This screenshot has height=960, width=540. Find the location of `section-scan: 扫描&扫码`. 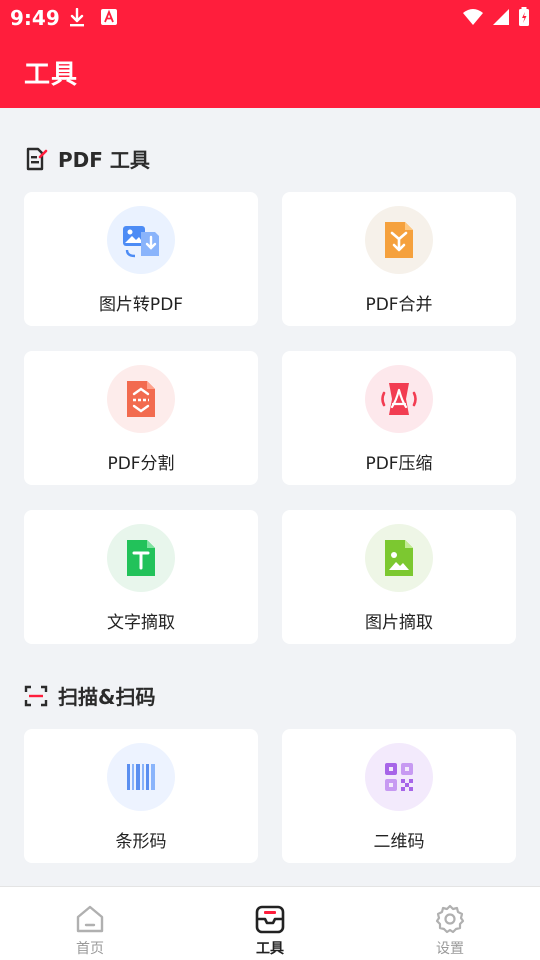

section-scan: 扫描&扫码 is located at coordinates (89, 695).